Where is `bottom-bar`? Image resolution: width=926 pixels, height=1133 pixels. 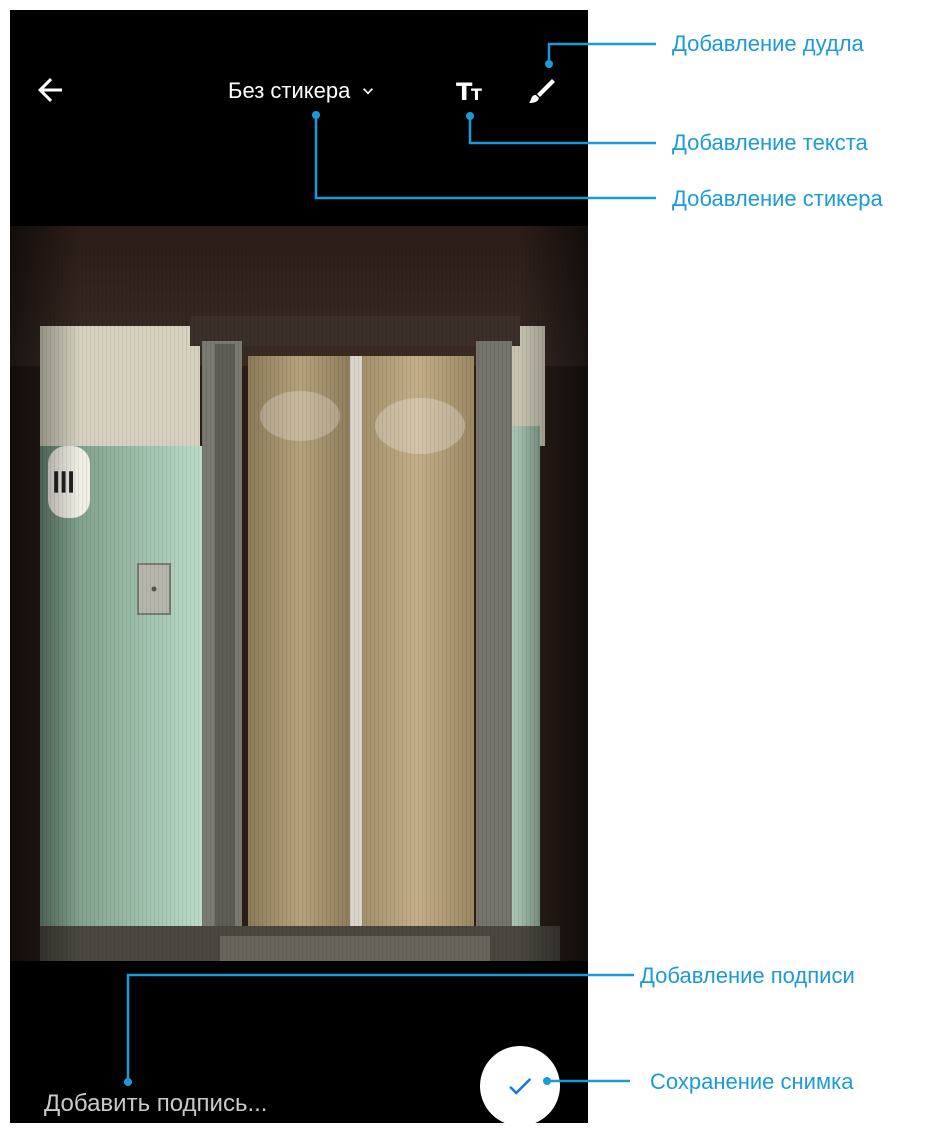 bottom-bar is located at coordinates (299, 1042).